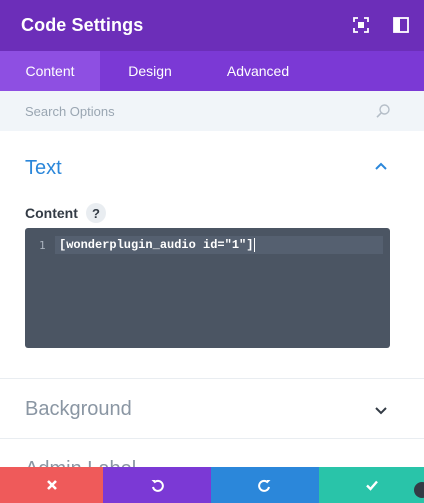 Image resolution: width=424 pixels, height=503 pixels. I want to click on close-icon, so click(51, 485).